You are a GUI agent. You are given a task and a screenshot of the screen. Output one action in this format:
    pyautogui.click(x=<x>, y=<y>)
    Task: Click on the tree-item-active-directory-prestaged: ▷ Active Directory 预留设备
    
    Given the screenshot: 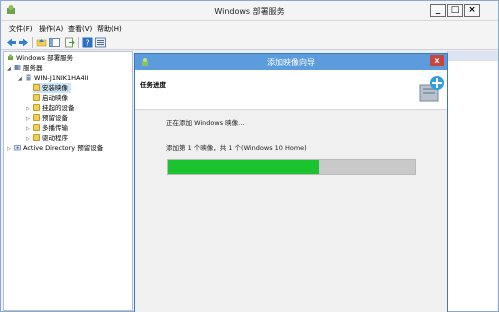 What is the action you would take?
    pyautogui.click(x=55, y=148)
    